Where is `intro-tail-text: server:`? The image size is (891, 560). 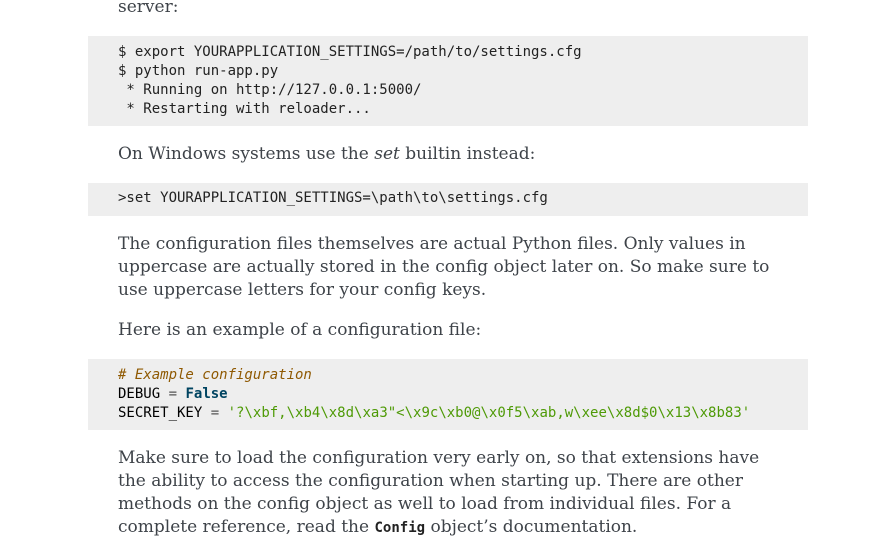
intro-tail-text: server: is located at coordinates (148, 8).